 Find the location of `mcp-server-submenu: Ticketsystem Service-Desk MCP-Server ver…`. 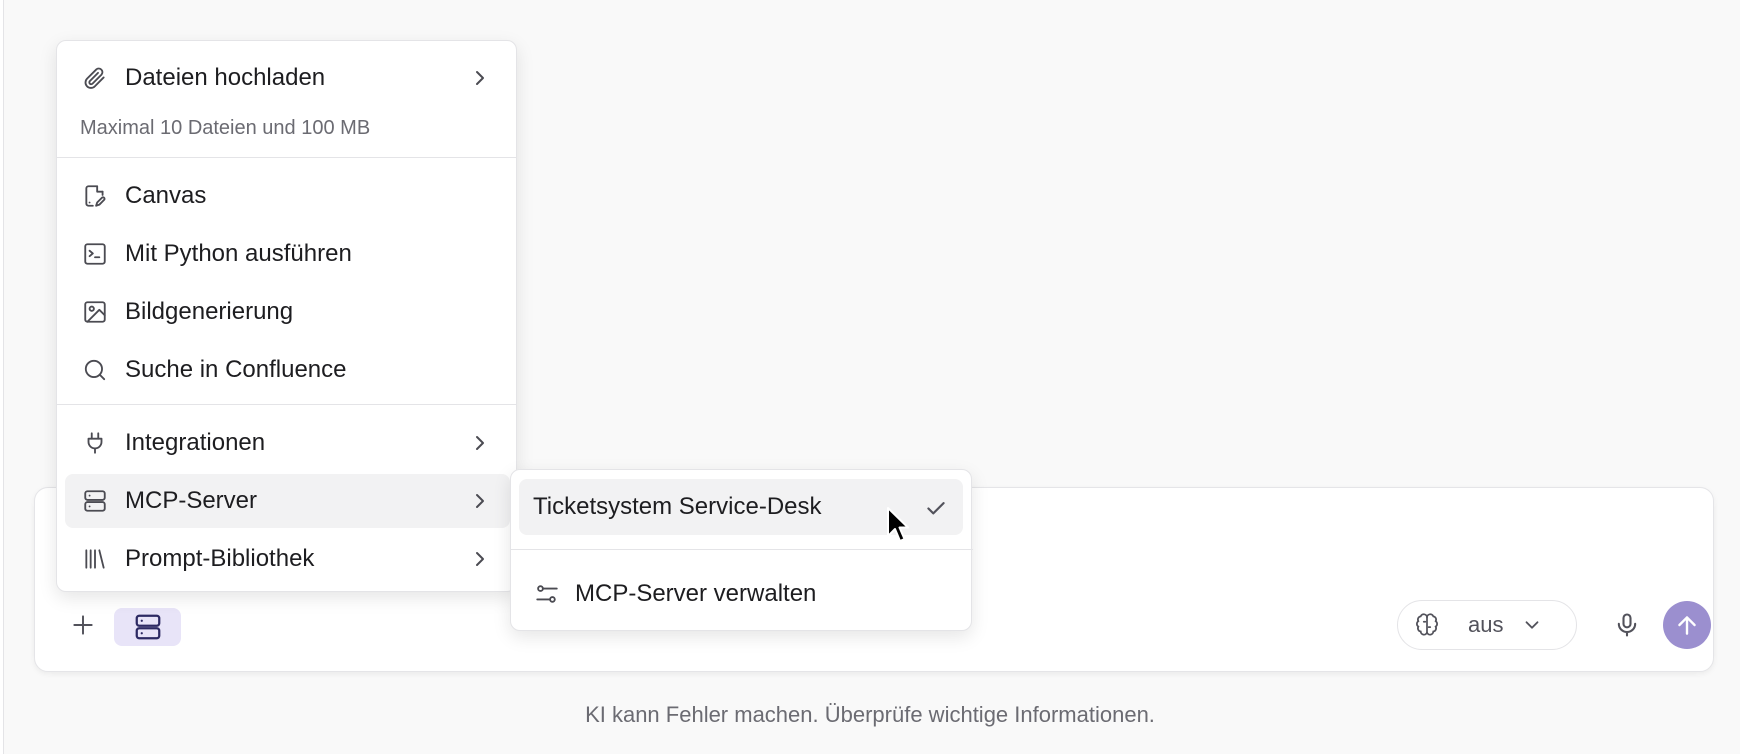

mcp-server-submenu: Ticketsystem Service-Desk MCP-Server ver… is located at coordinates (741, 550).